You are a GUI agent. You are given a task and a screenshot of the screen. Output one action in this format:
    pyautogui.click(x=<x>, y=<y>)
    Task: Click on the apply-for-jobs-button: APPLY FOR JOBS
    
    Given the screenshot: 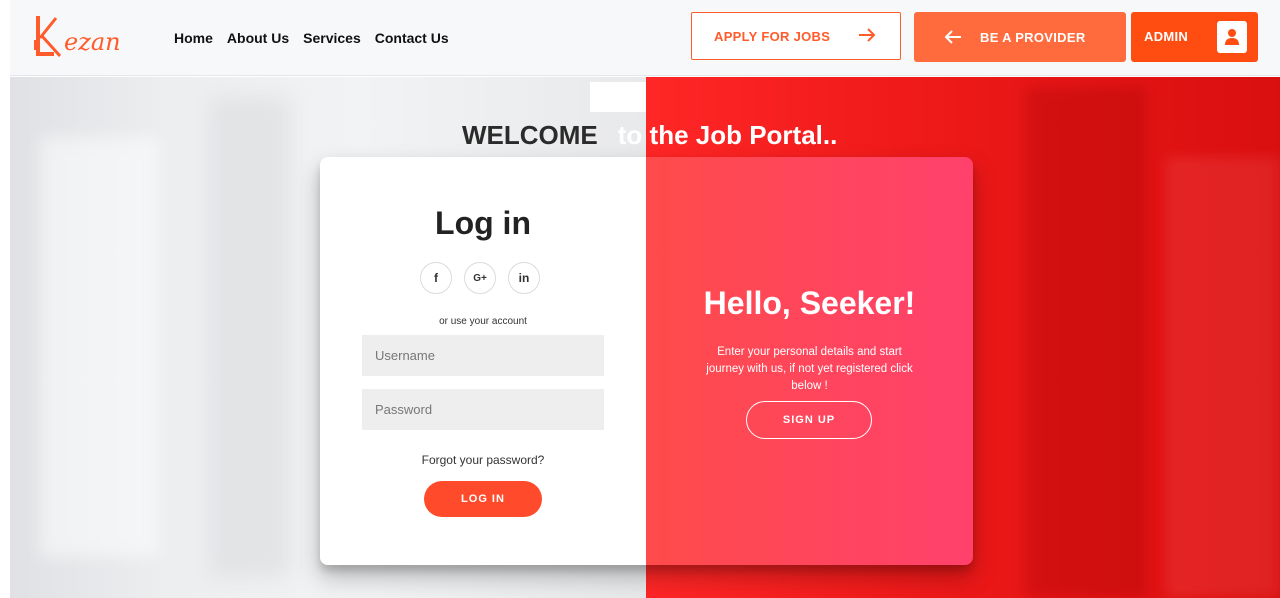 What is the action you would take?
    pyautogui.click(x=796, y=36)
    